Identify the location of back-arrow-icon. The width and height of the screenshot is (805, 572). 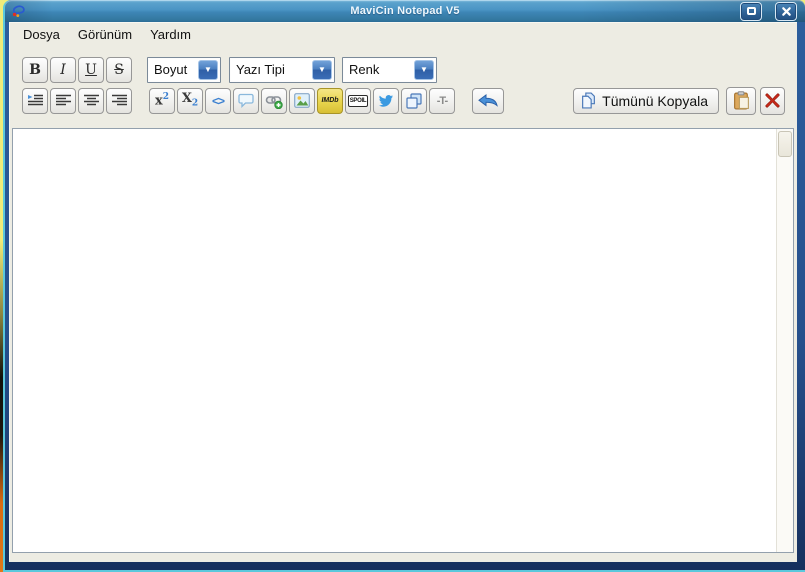
(488, 100).